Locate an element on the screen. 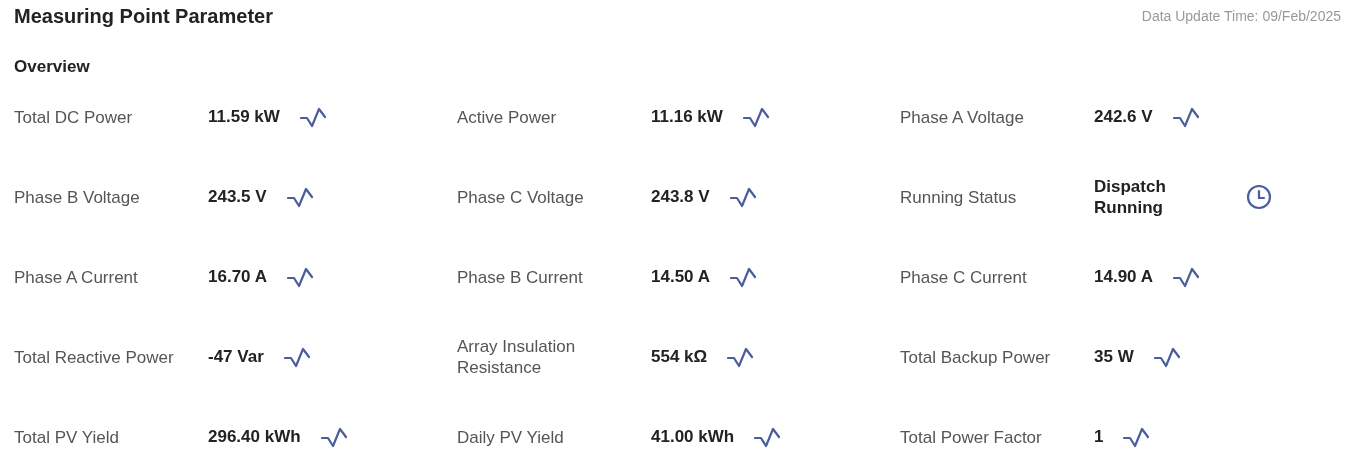 This screenshot has width=1357, height=474. page-title: Measuring Point Parameter is located at coordinates (143, 16).